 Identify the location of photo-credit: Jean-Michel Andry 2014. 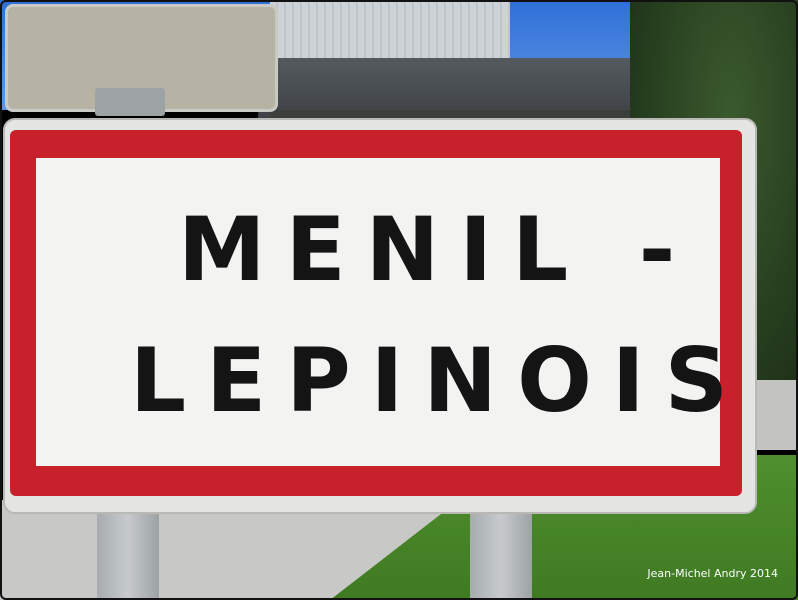
(712, 573).